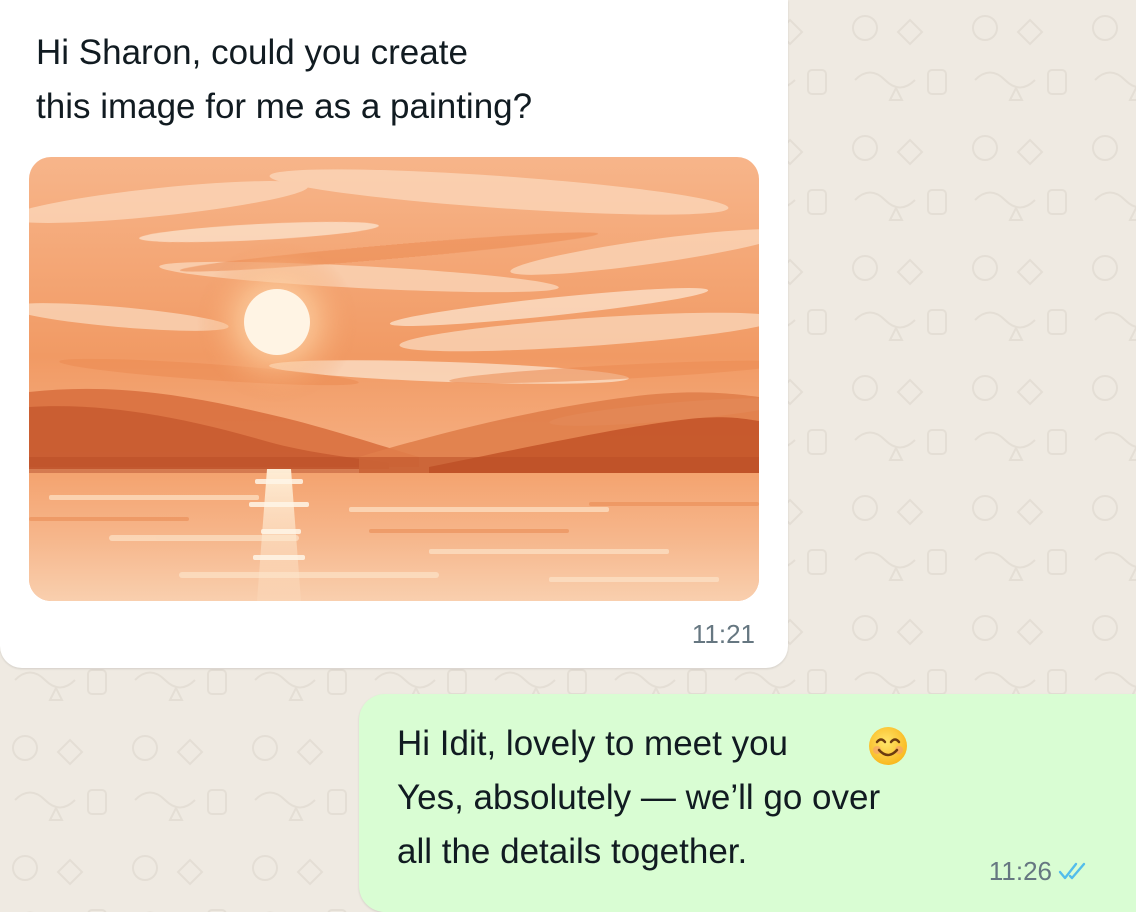 The width and height of the screenshot is (1136, 912). What do you see at coordinates (1020, 871) in the screenshot?
I see `outgoing-timestamp: 11:26` at bounding box center [1020, 871].